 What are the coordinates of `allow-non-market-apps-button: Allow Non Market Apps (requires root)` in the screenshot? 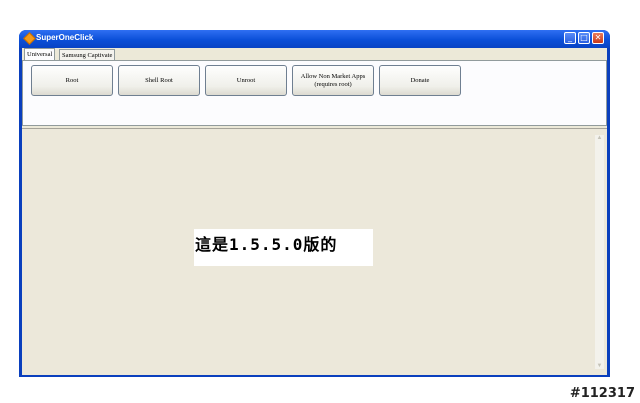 It's located at (333, 80).